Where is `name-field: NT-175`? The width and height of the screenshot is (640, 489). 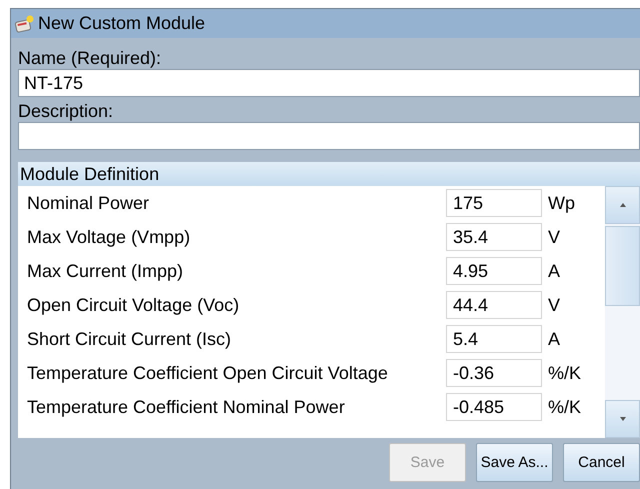
name-field: NT-175 is located at coordinates (329, 83).